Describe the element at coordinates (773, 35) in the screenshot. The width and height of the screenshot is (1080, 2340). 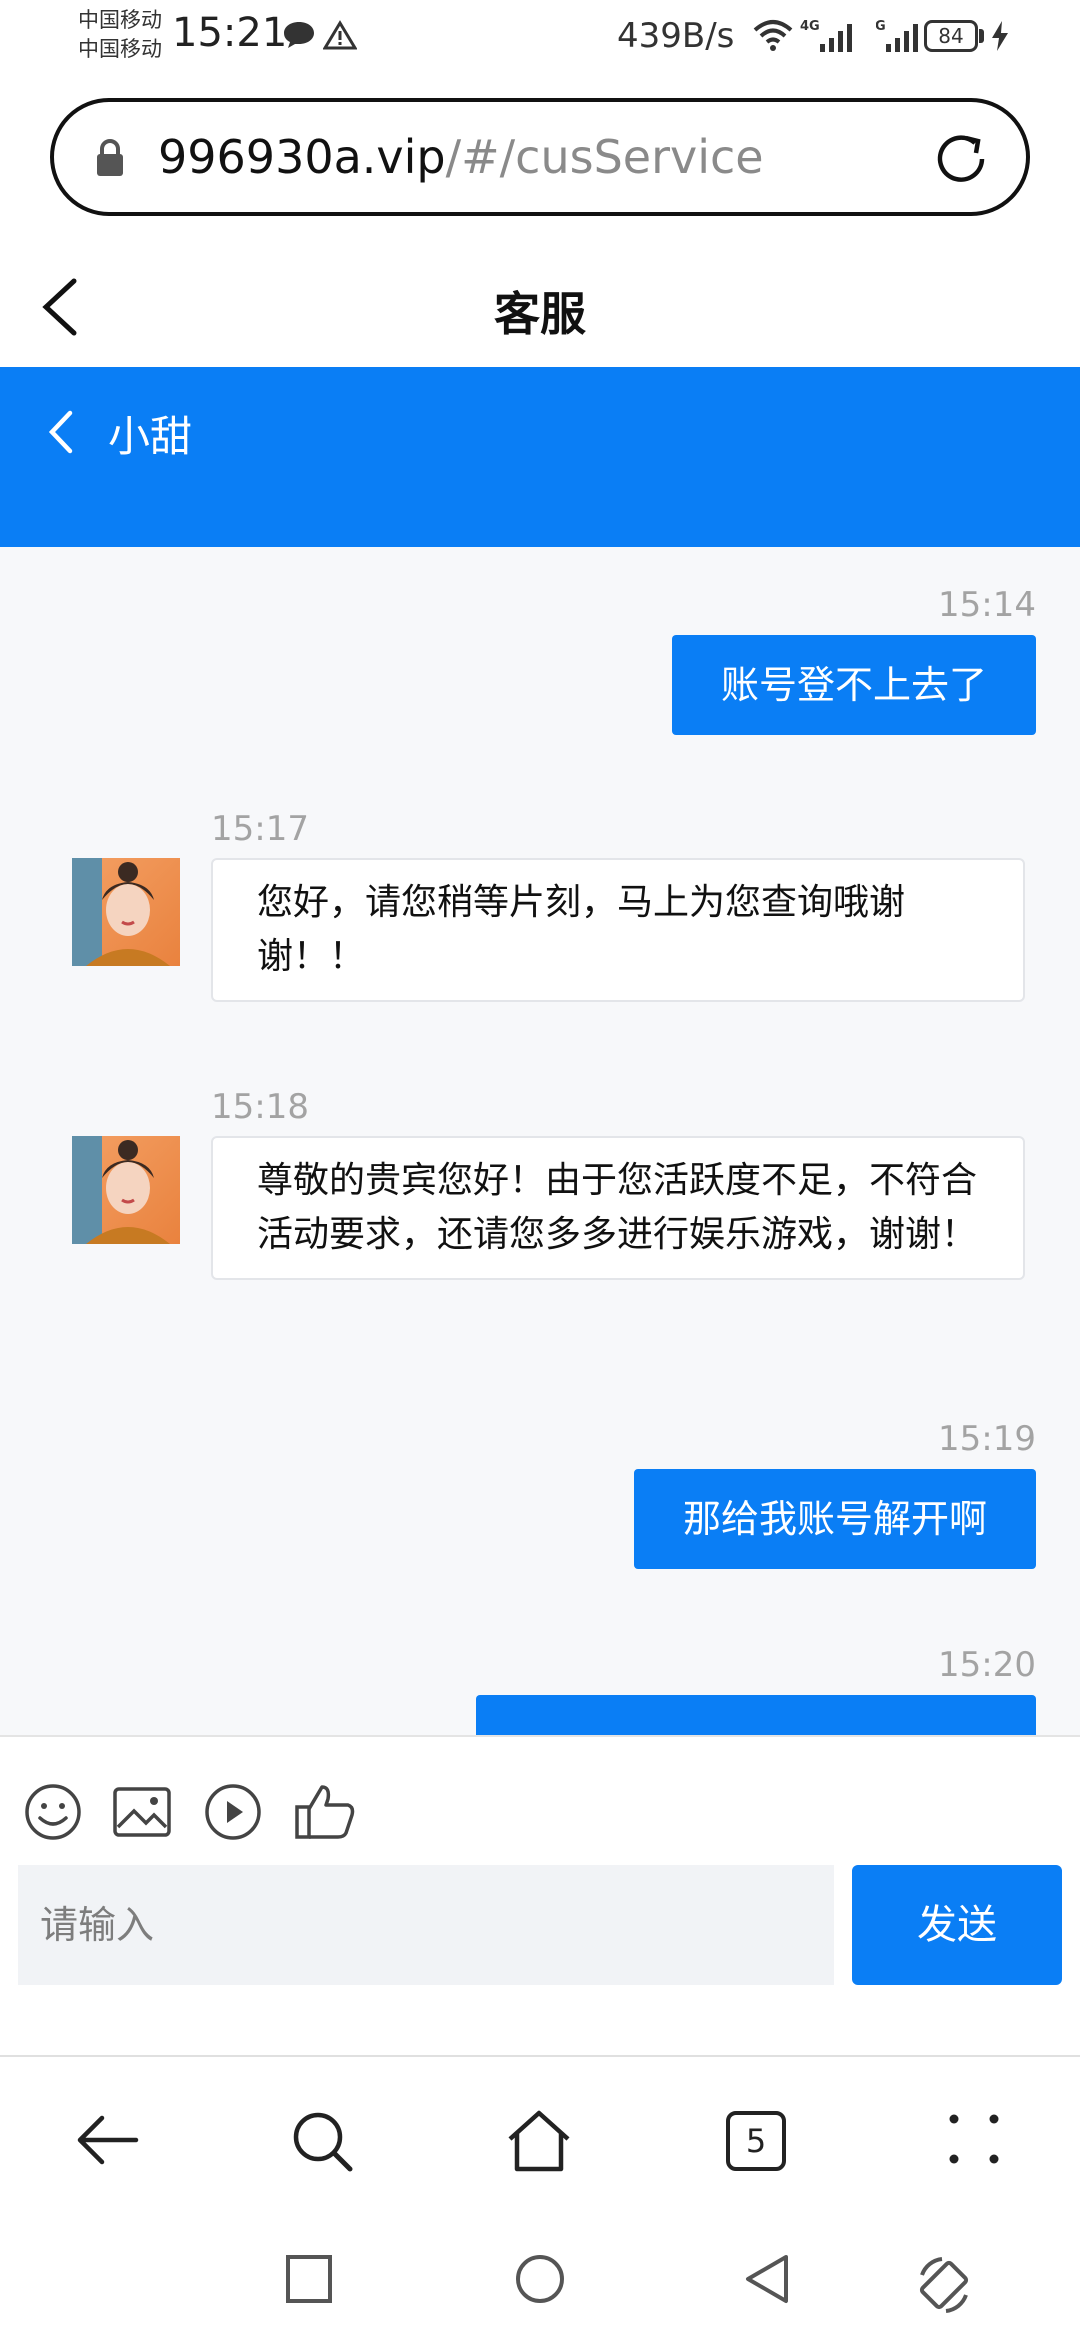
I see `wifi-icon` at that location.